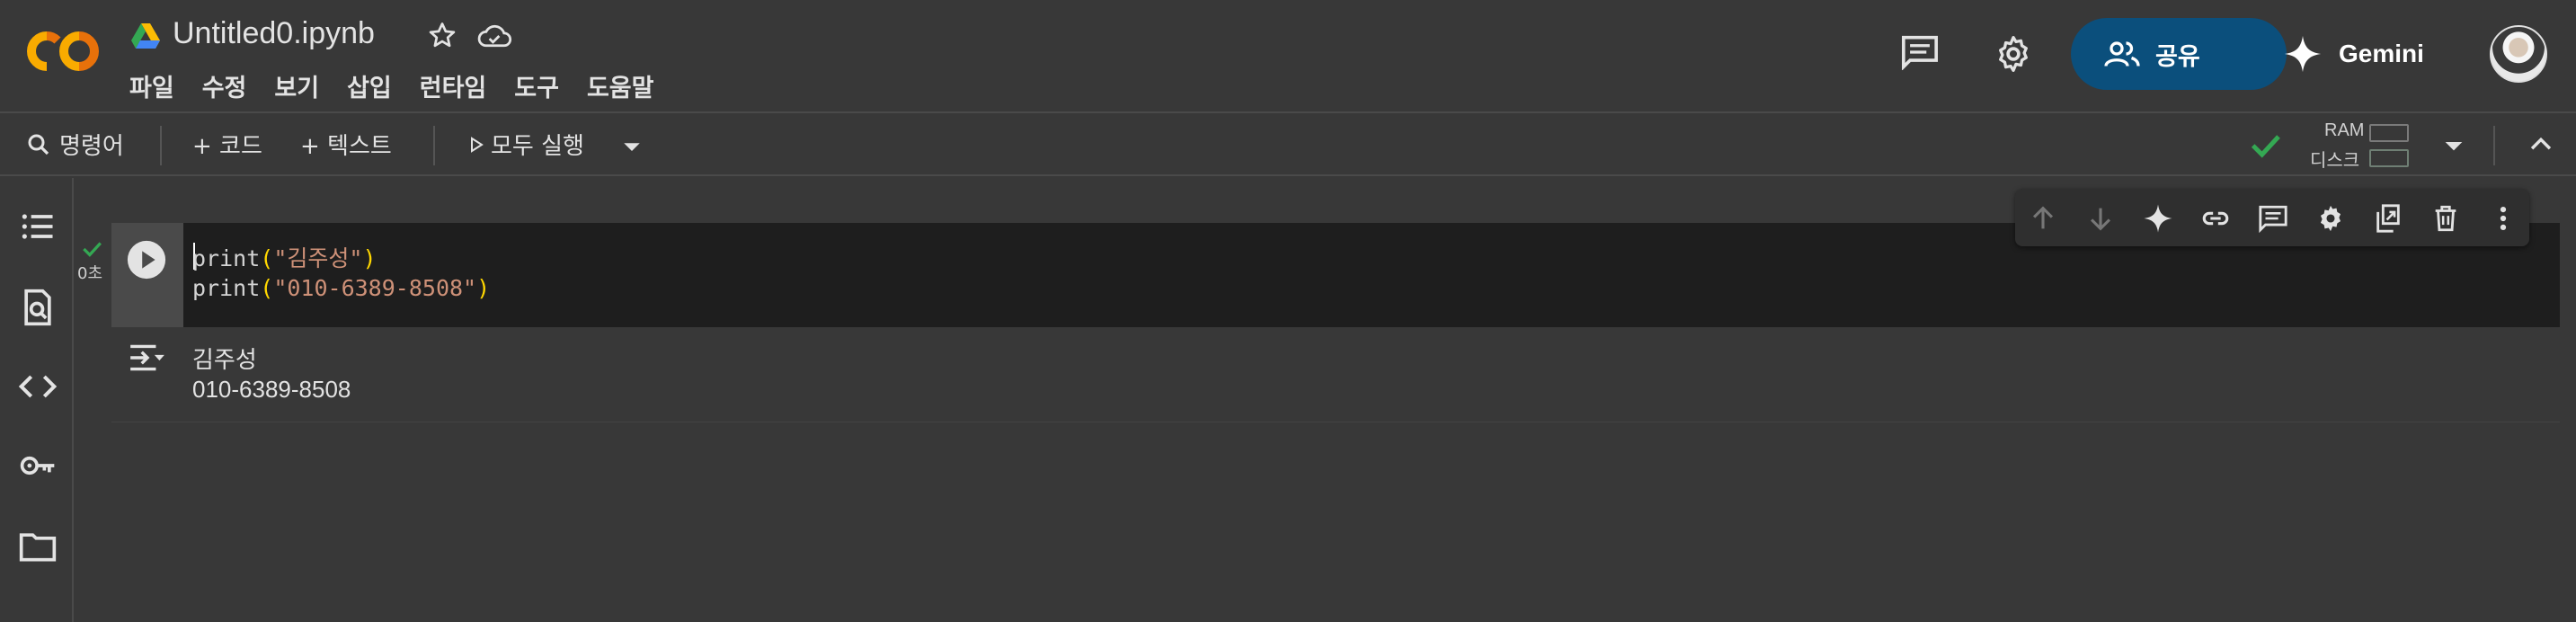 This screenshot has height=622, width=2576. Describe the element at coordinates (224, 360) in the screenshot. I see `output-line: 김주성` at that location.